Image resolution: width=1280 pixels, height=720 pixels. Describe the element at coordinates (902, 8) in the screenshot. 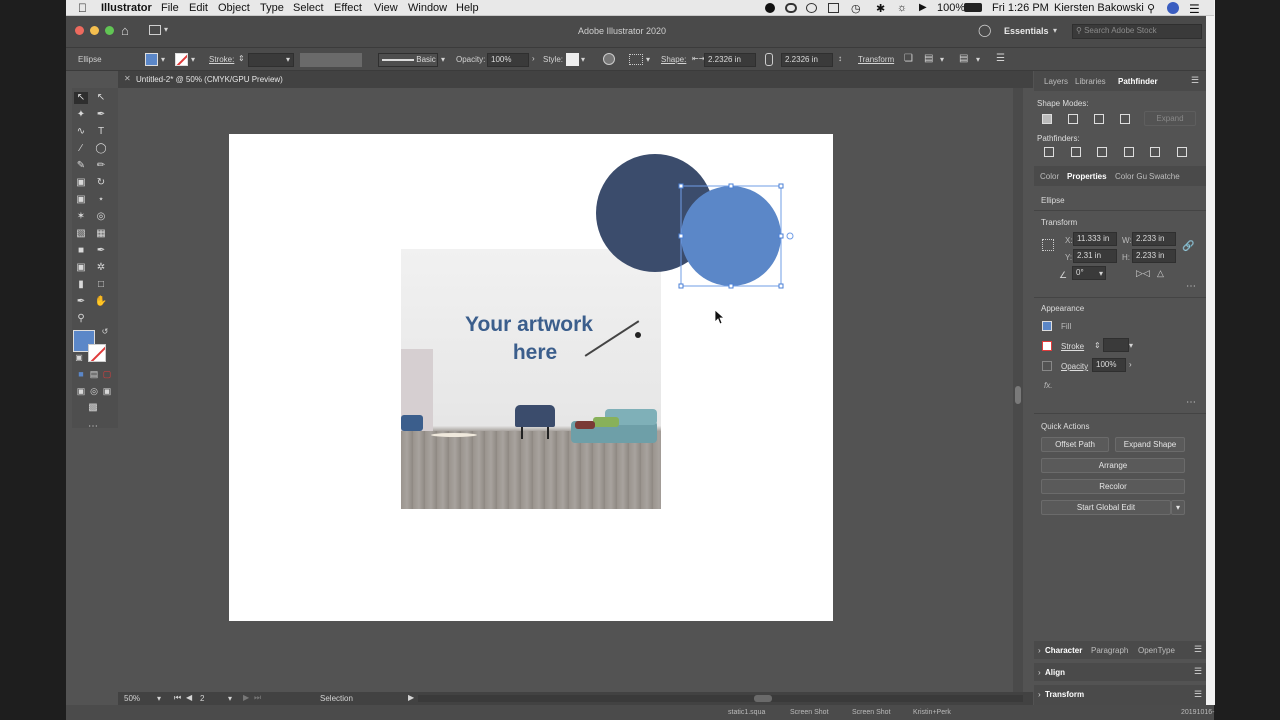

I see `wifi-icon: ☼` at that location.